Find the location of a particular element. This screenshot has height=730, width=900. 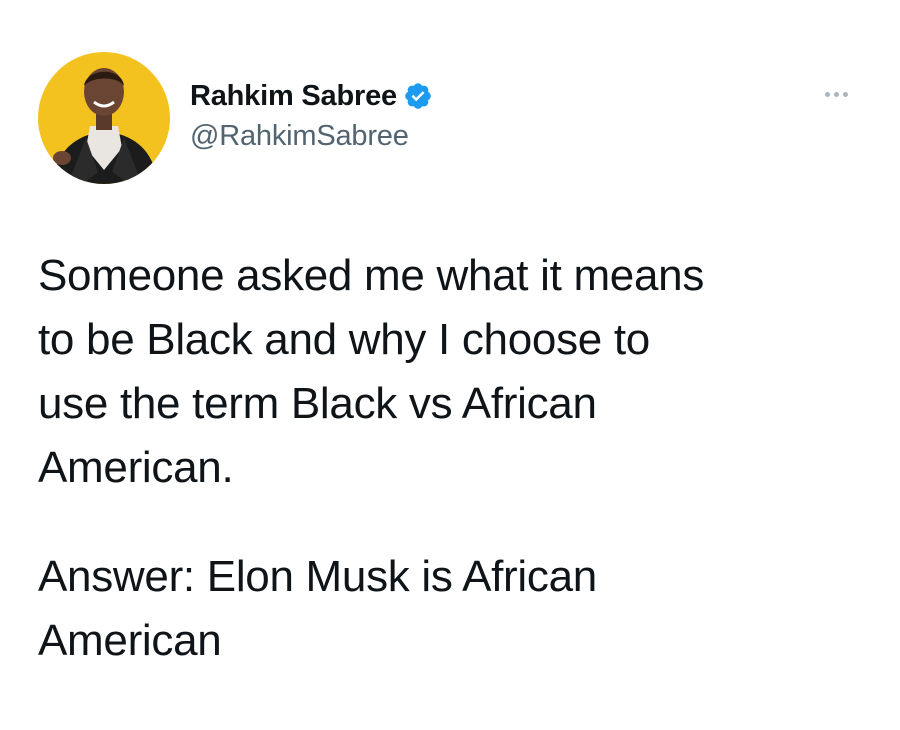

author-display-name: Rahkim Sabree is located at coordinates (293, 96).